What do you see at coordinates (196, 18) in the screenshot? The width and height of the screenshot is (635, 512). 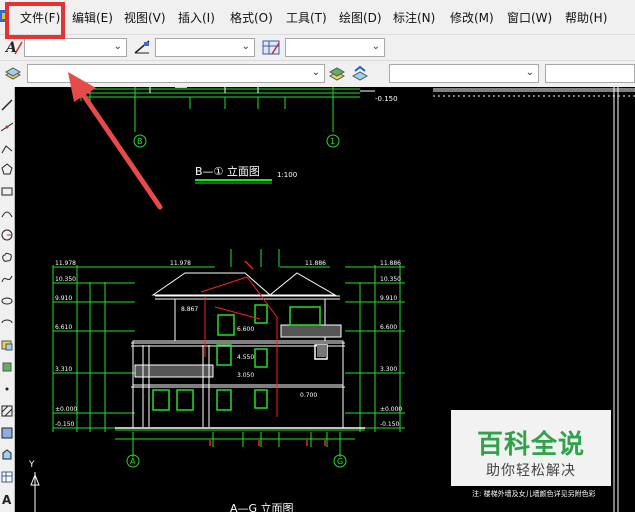 I see `menu-insert: 插入(I)` at bounding box center [196, 18].